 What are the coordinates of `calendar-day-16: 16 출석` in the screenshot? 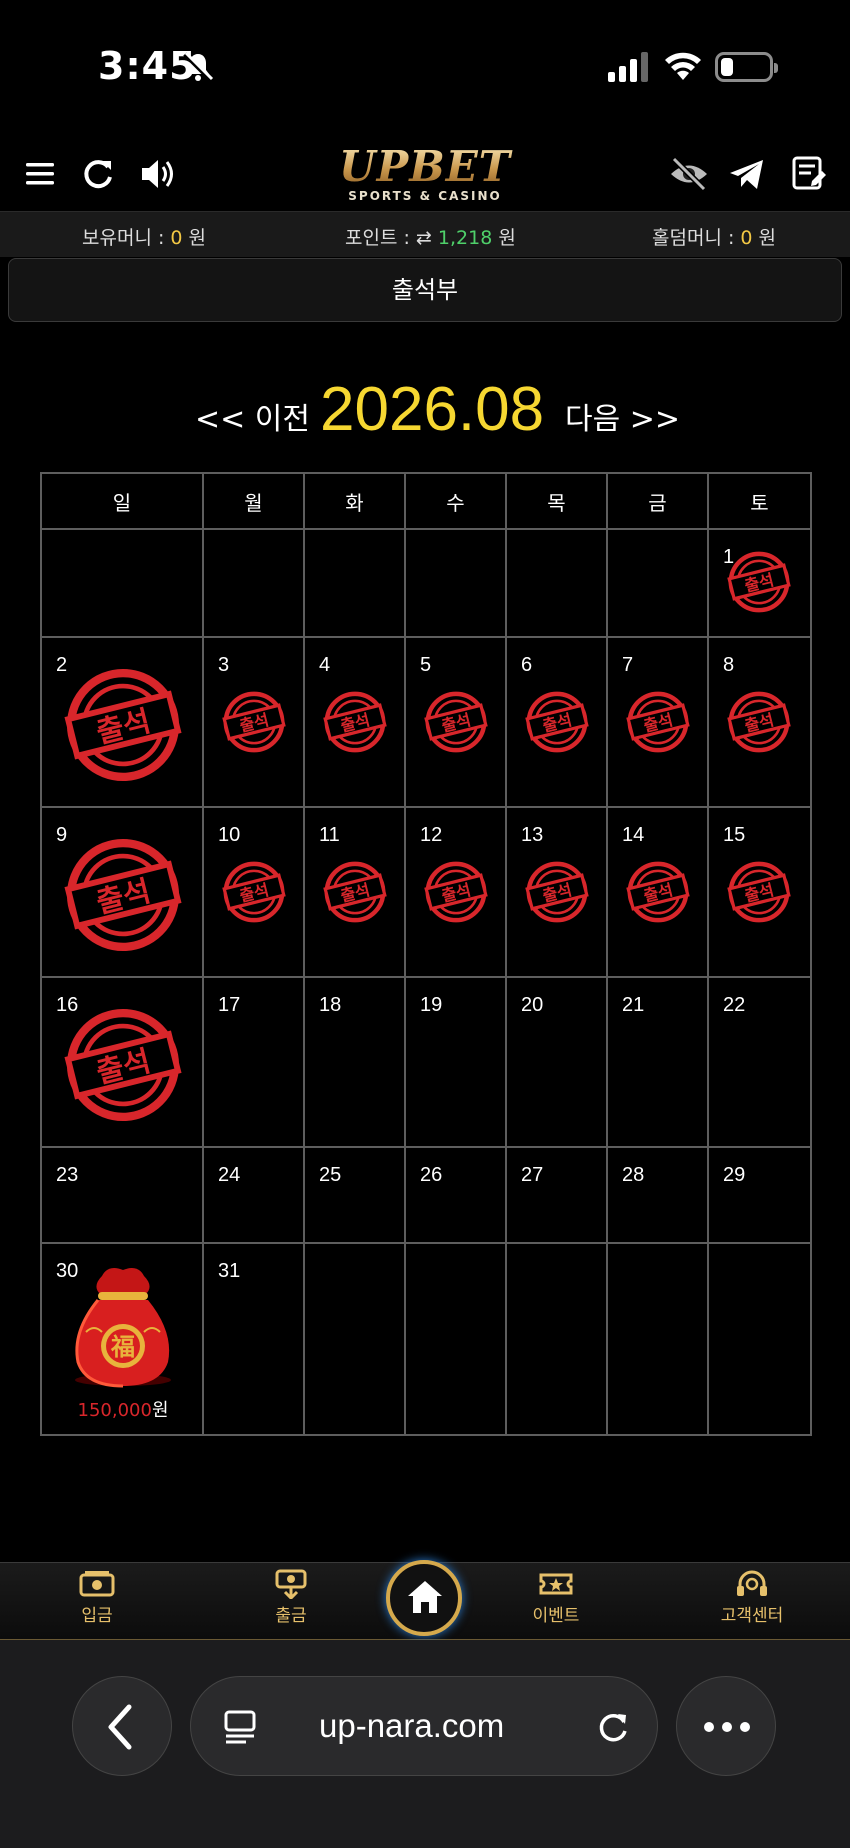 It's located at (122, 1062).